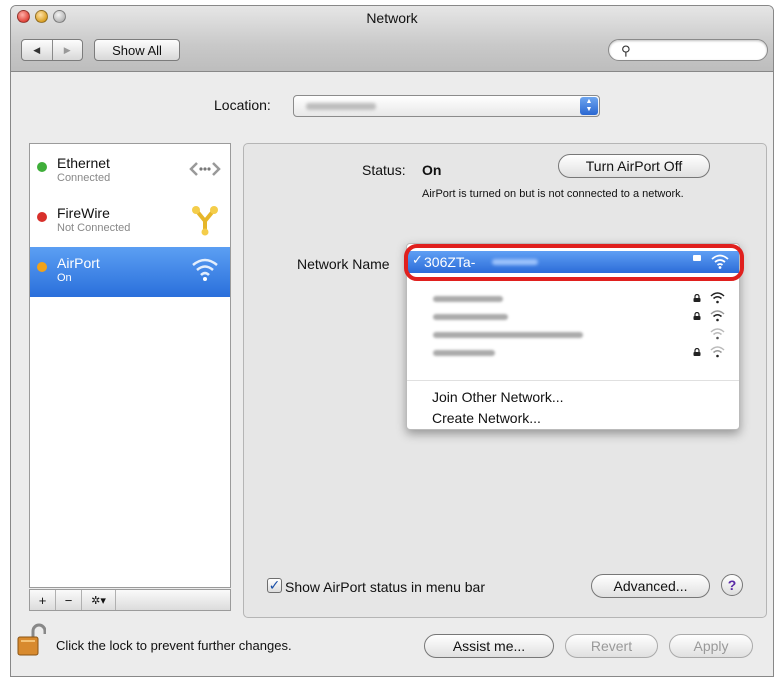 The height and width of the screenshot is (683, 782). I want to click on select-arrows-icon: ▲ ▼, so click(589, 106).